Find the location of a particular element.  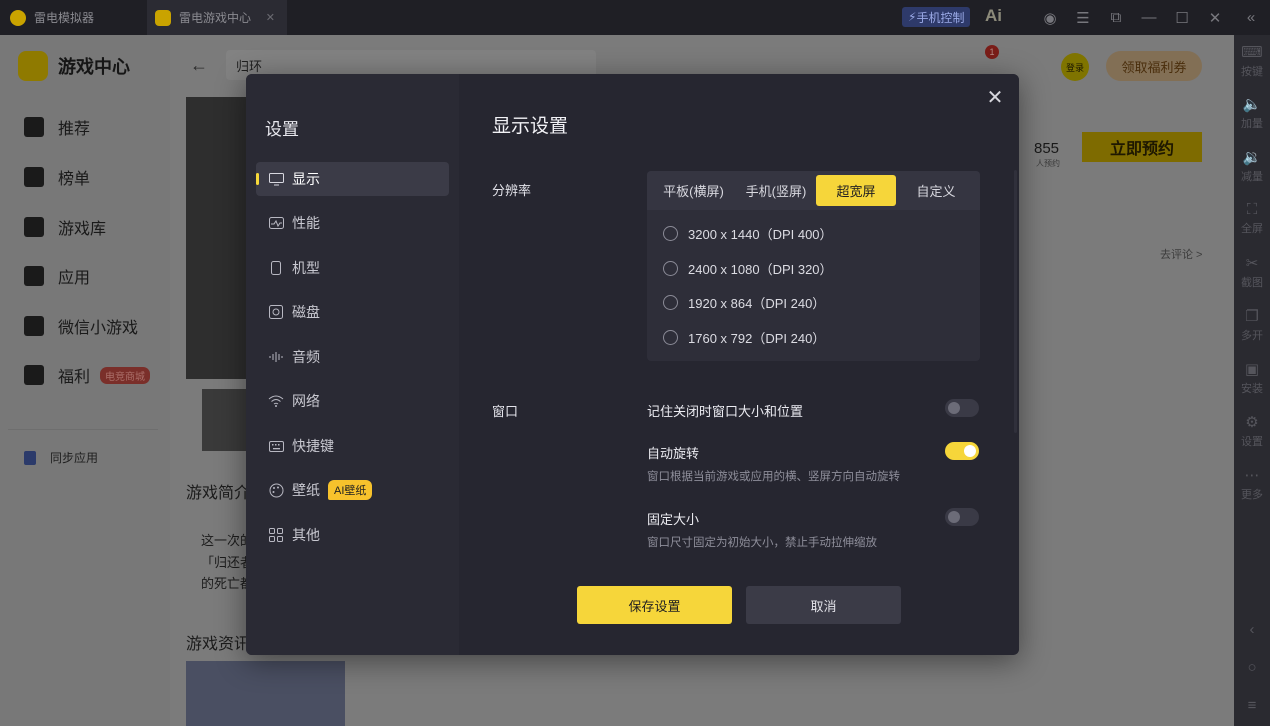

settings-button: ⚙ 设置 is located at coordinates (1252, 431).